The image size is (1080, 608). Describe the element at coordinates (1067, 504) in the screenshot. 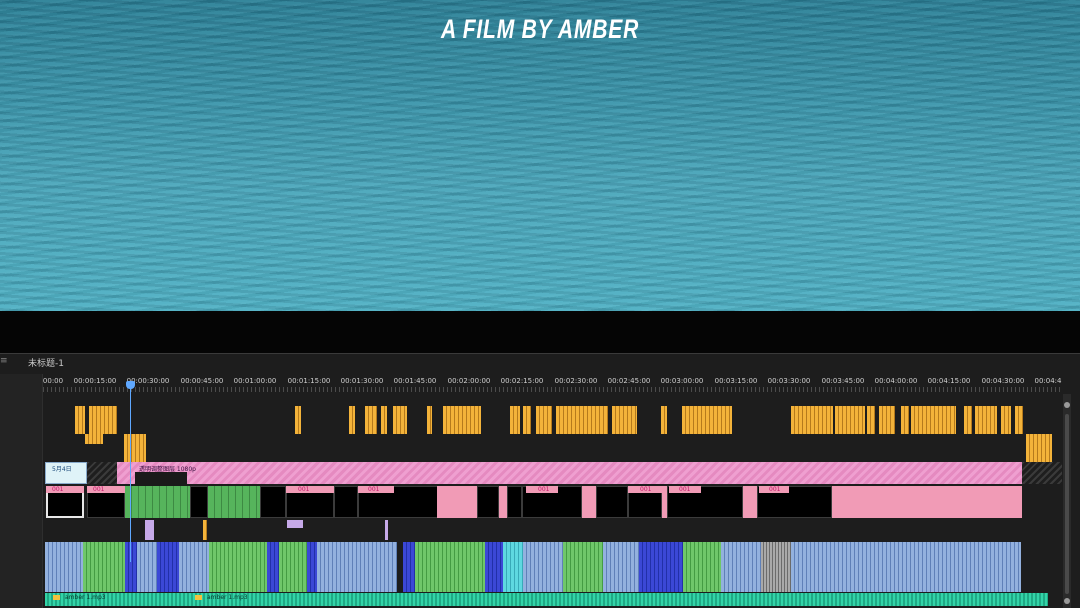

I see `scroll-thumb` at that location.